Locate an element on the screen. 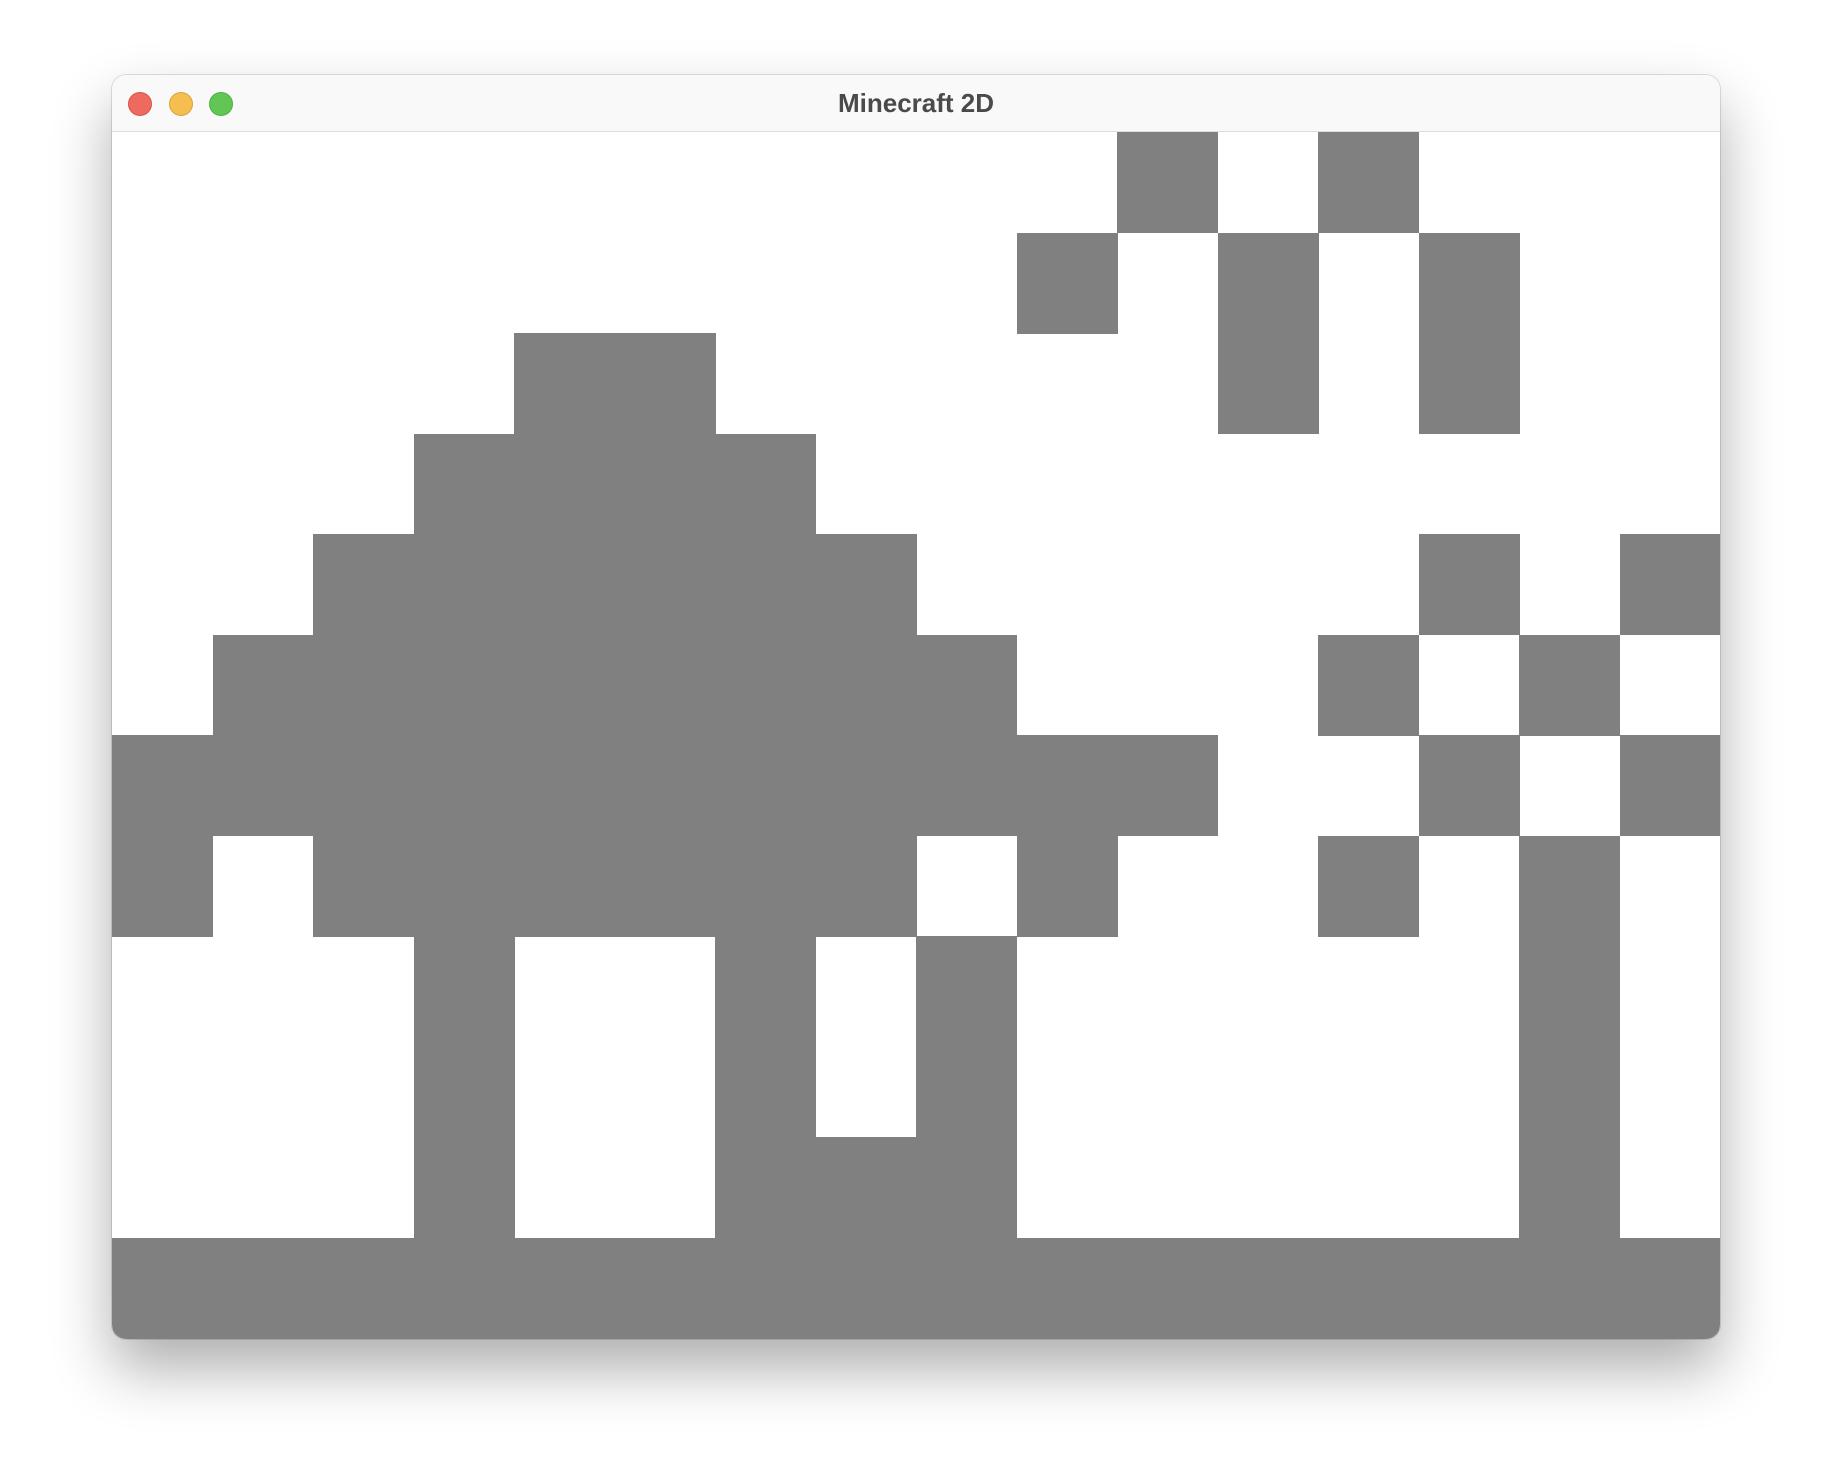 Image resolution: width=1824 pixels, height=1480 pixels. window-title: Minecraft 2D is located at coordinates (916, 103).